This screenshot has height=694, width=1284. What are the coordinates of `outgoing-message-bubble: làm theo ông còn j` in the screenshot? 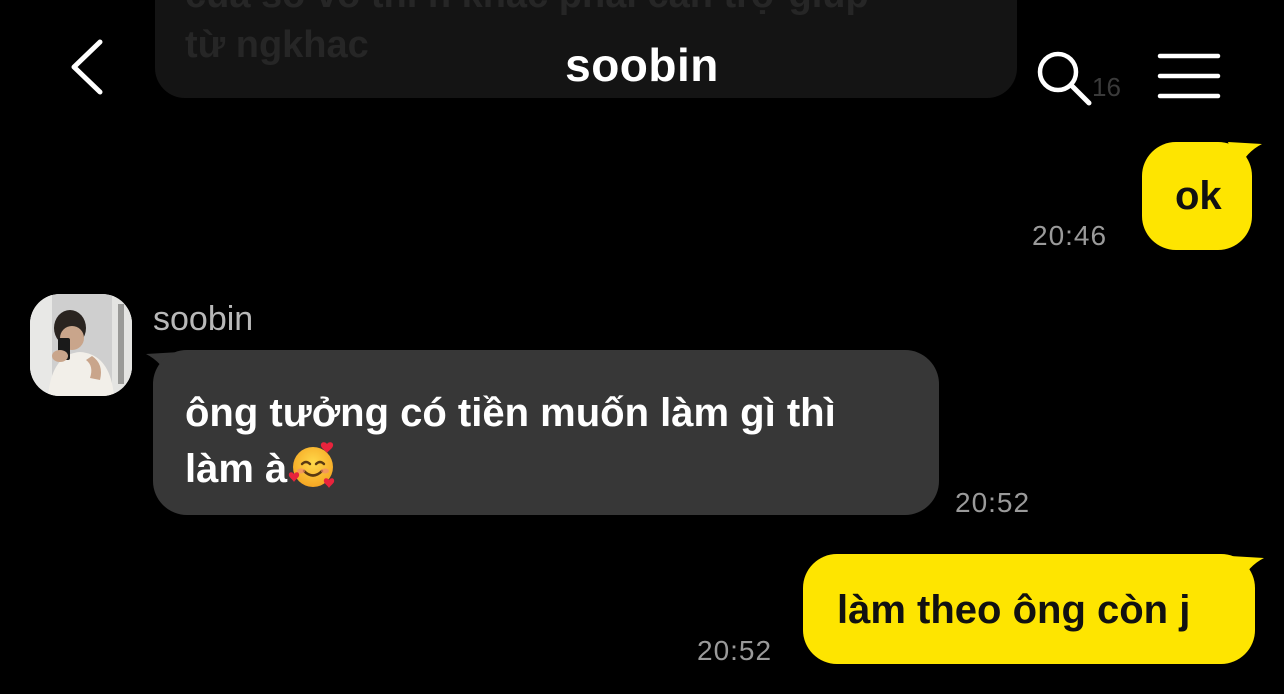 It's located at (1029, 609).